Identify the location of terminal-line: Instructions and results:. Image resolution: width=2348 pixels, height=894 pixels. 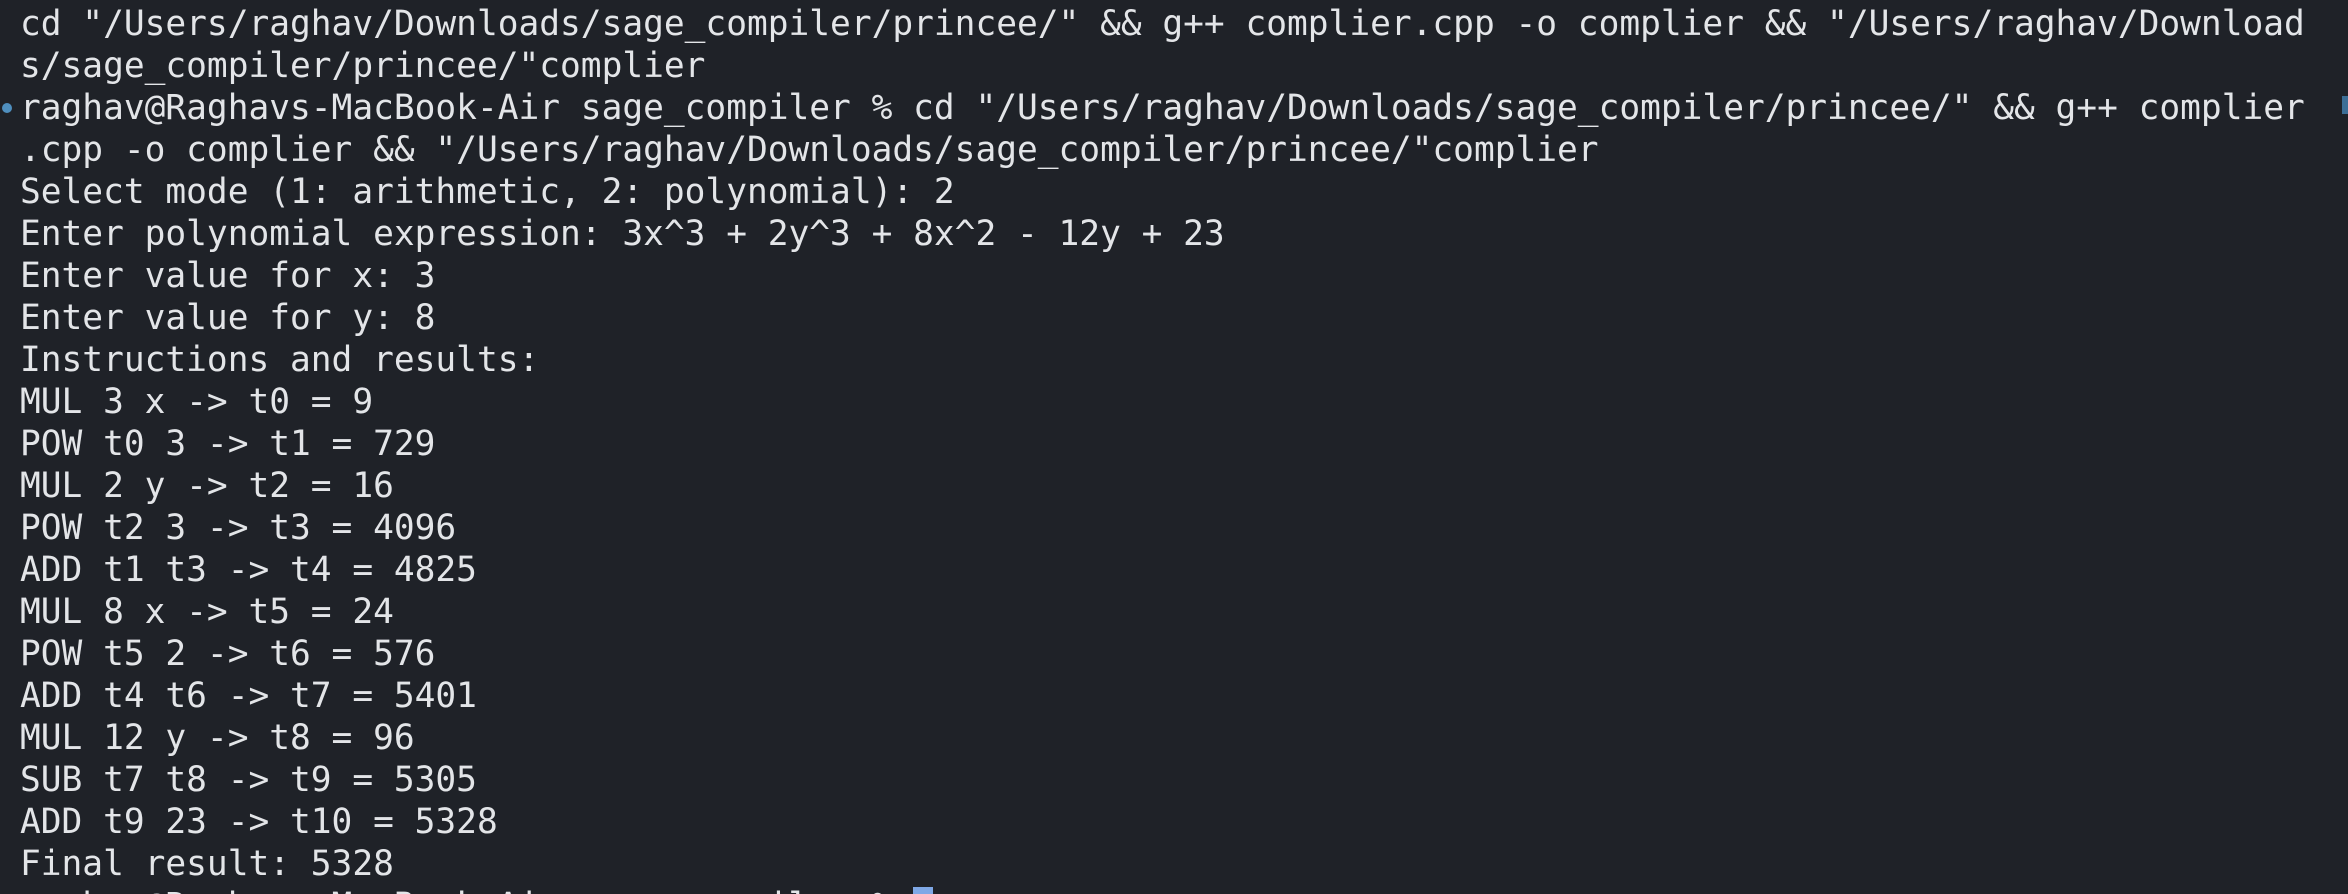
(280, 360).